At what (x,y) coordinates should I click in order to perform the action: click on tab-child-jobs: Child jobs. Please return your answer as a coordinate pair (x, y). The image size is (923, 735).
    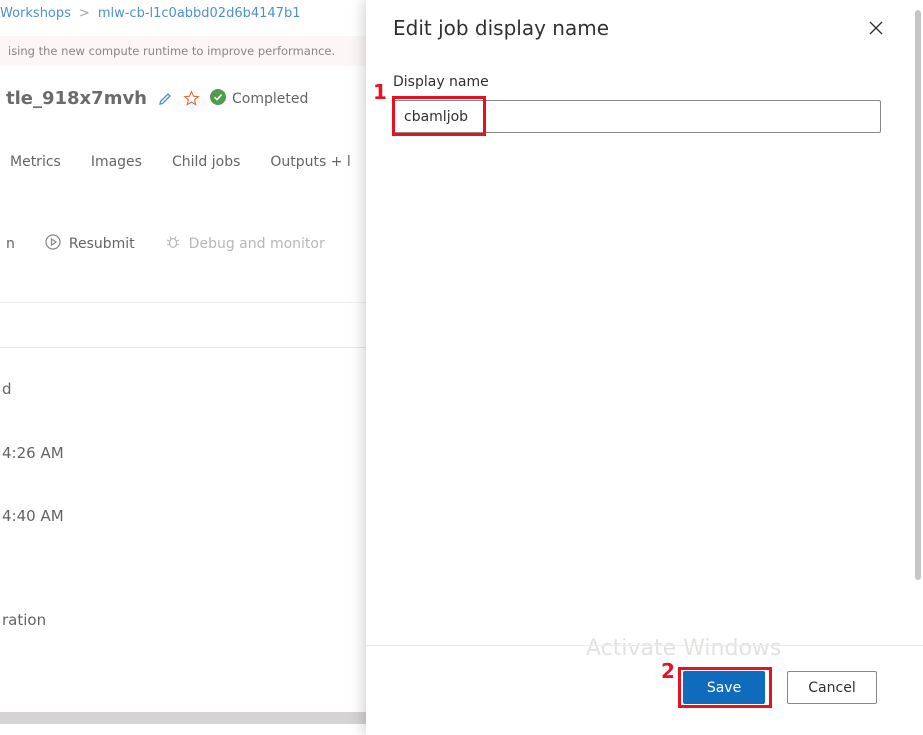
    Looking at the image, I should click on (206, 162).